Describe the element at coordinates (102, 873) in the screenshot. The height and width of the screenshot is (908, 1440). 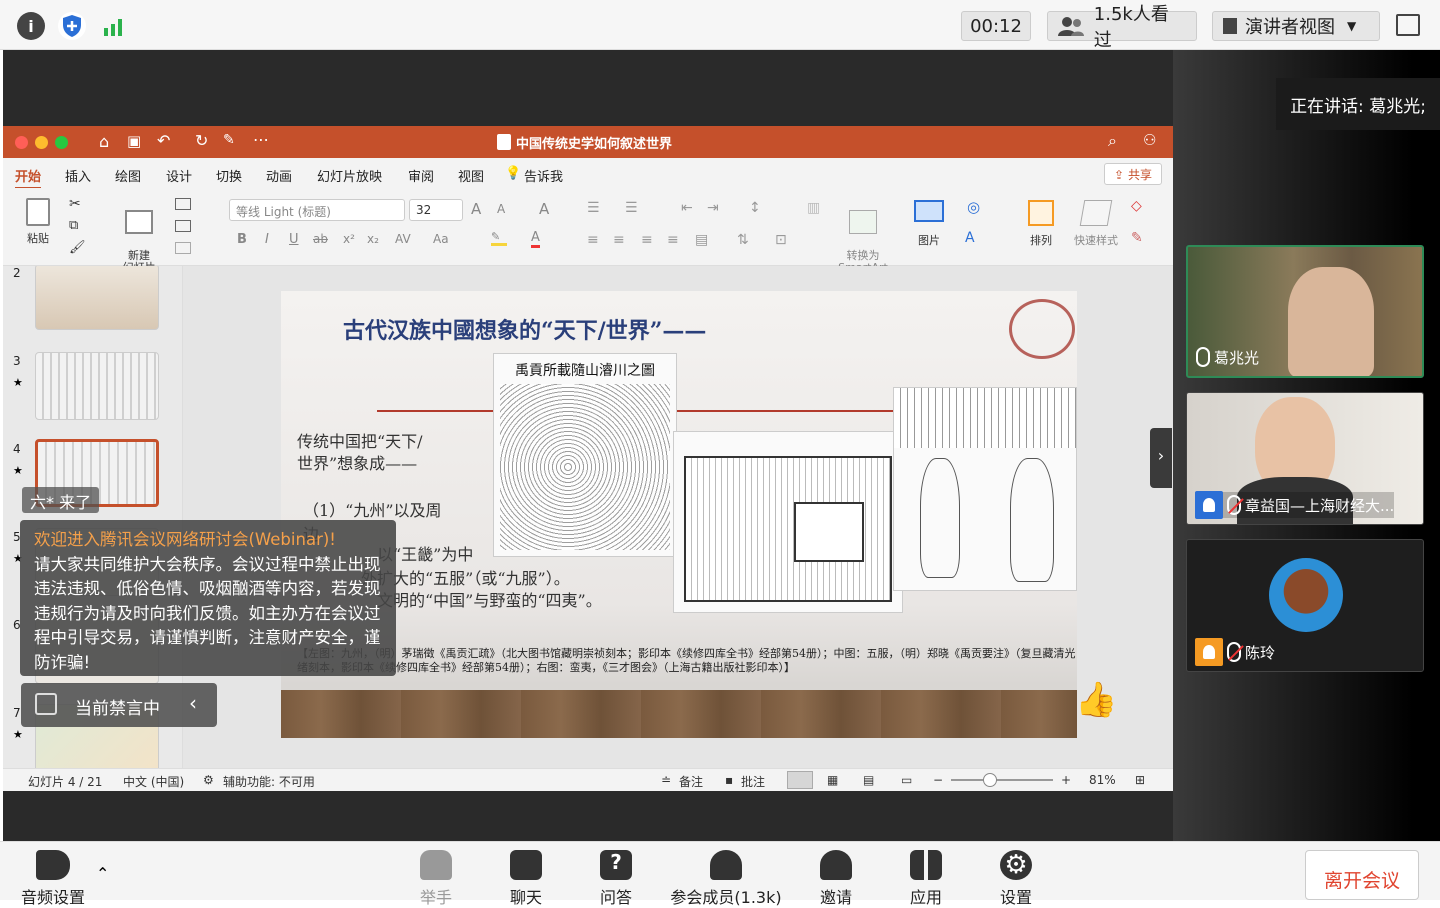
I see `chevron-up-icon: ⌃` at that location.